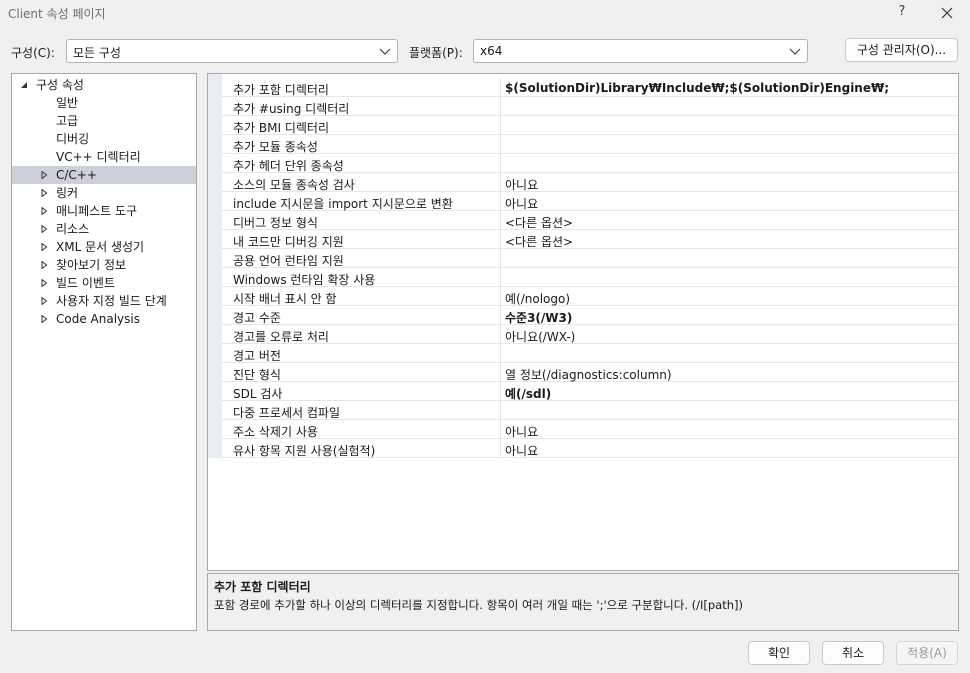  What do you see at coordinates (73, 139) in the screenshot?
I see `tree-item-label: 디버깅` at bounding box center [73, 139].